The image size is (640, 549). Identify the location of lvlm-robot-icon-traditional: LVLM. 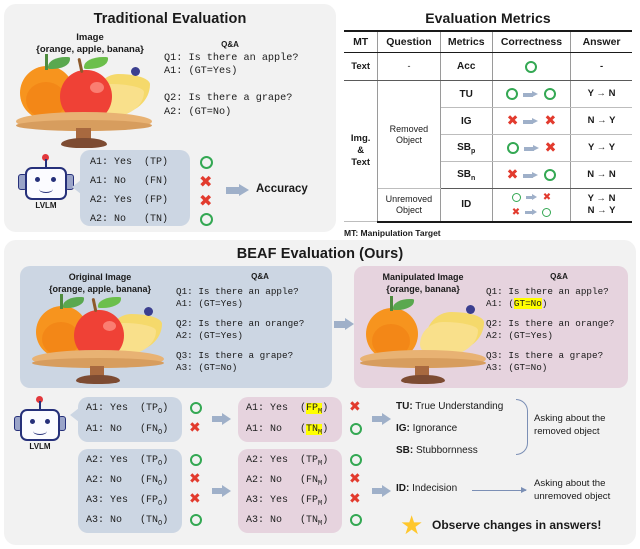
(46, 182).